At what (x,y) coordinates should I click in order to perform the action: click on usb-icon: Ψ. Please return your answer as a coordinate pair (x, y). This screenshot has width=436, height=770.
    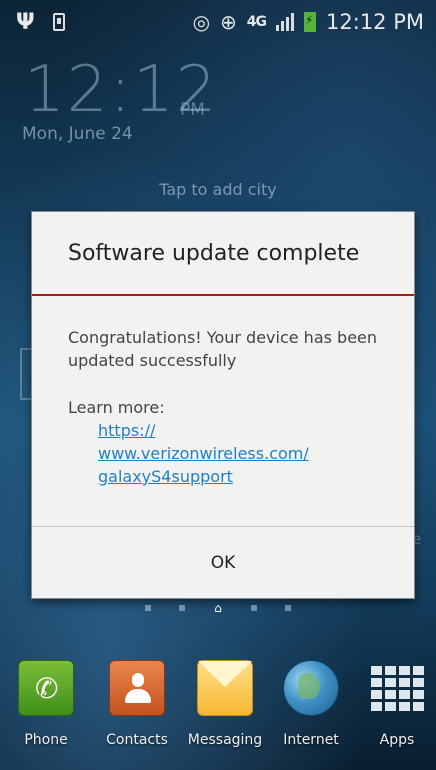
    Looking at the image, I should click on (25, 22).